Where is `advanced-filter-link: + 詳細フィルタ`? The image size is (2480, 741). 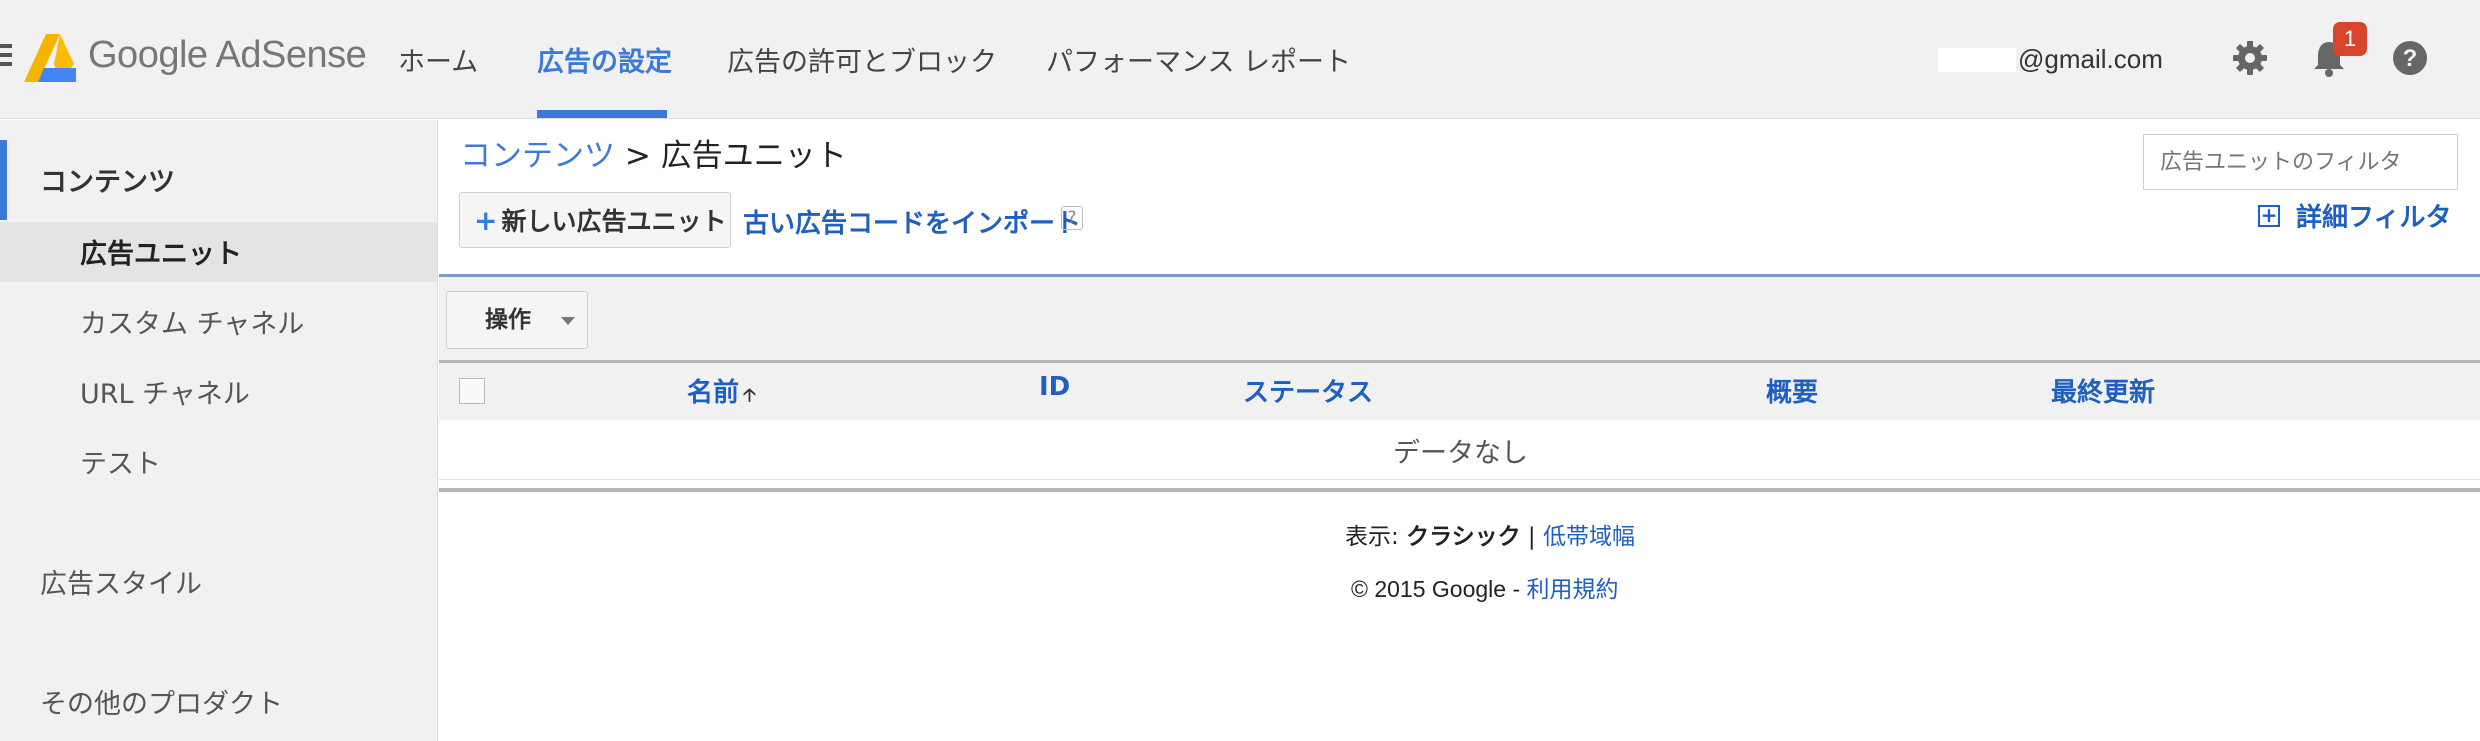
advanced-filter-link: + 詳細フィルタ is located at coordinates (2354, 215).